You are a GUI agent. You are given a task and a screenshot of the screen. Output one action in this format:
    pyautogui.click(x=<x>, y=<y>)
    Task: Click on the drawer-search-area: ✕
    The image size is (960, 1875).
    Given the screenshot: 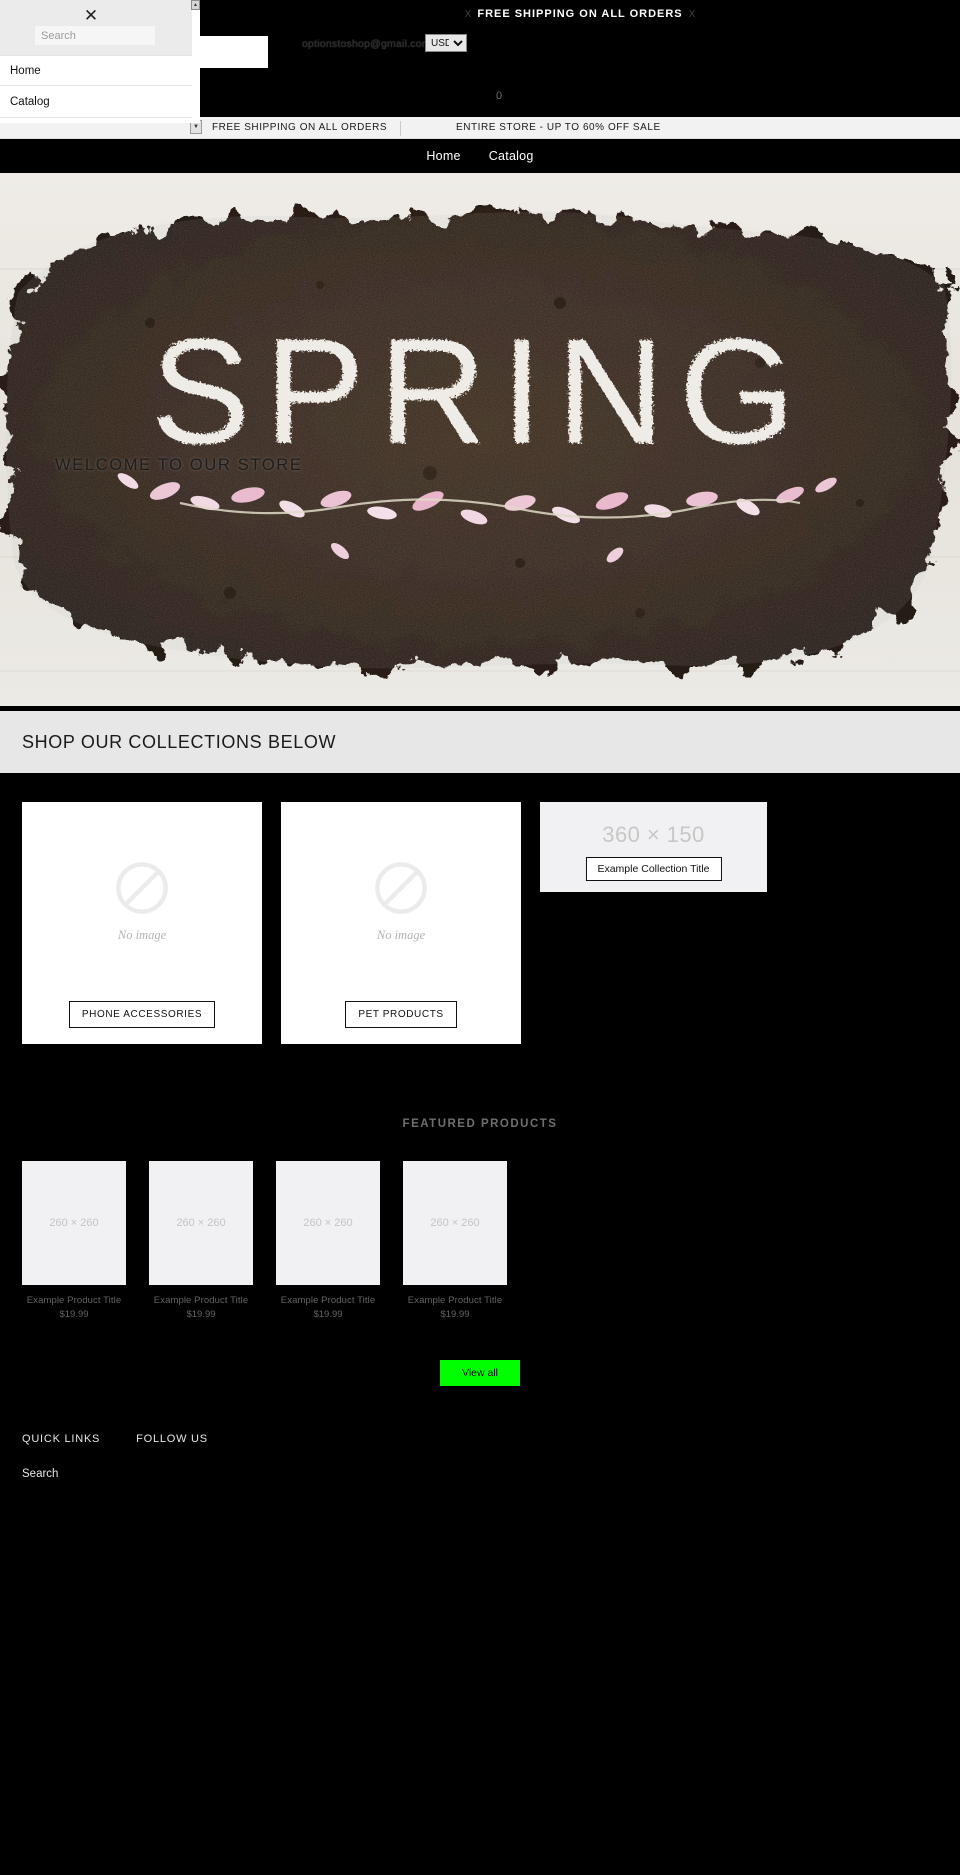 What is the action you would take?
    pyautogui.click(x=96, y=27)
    